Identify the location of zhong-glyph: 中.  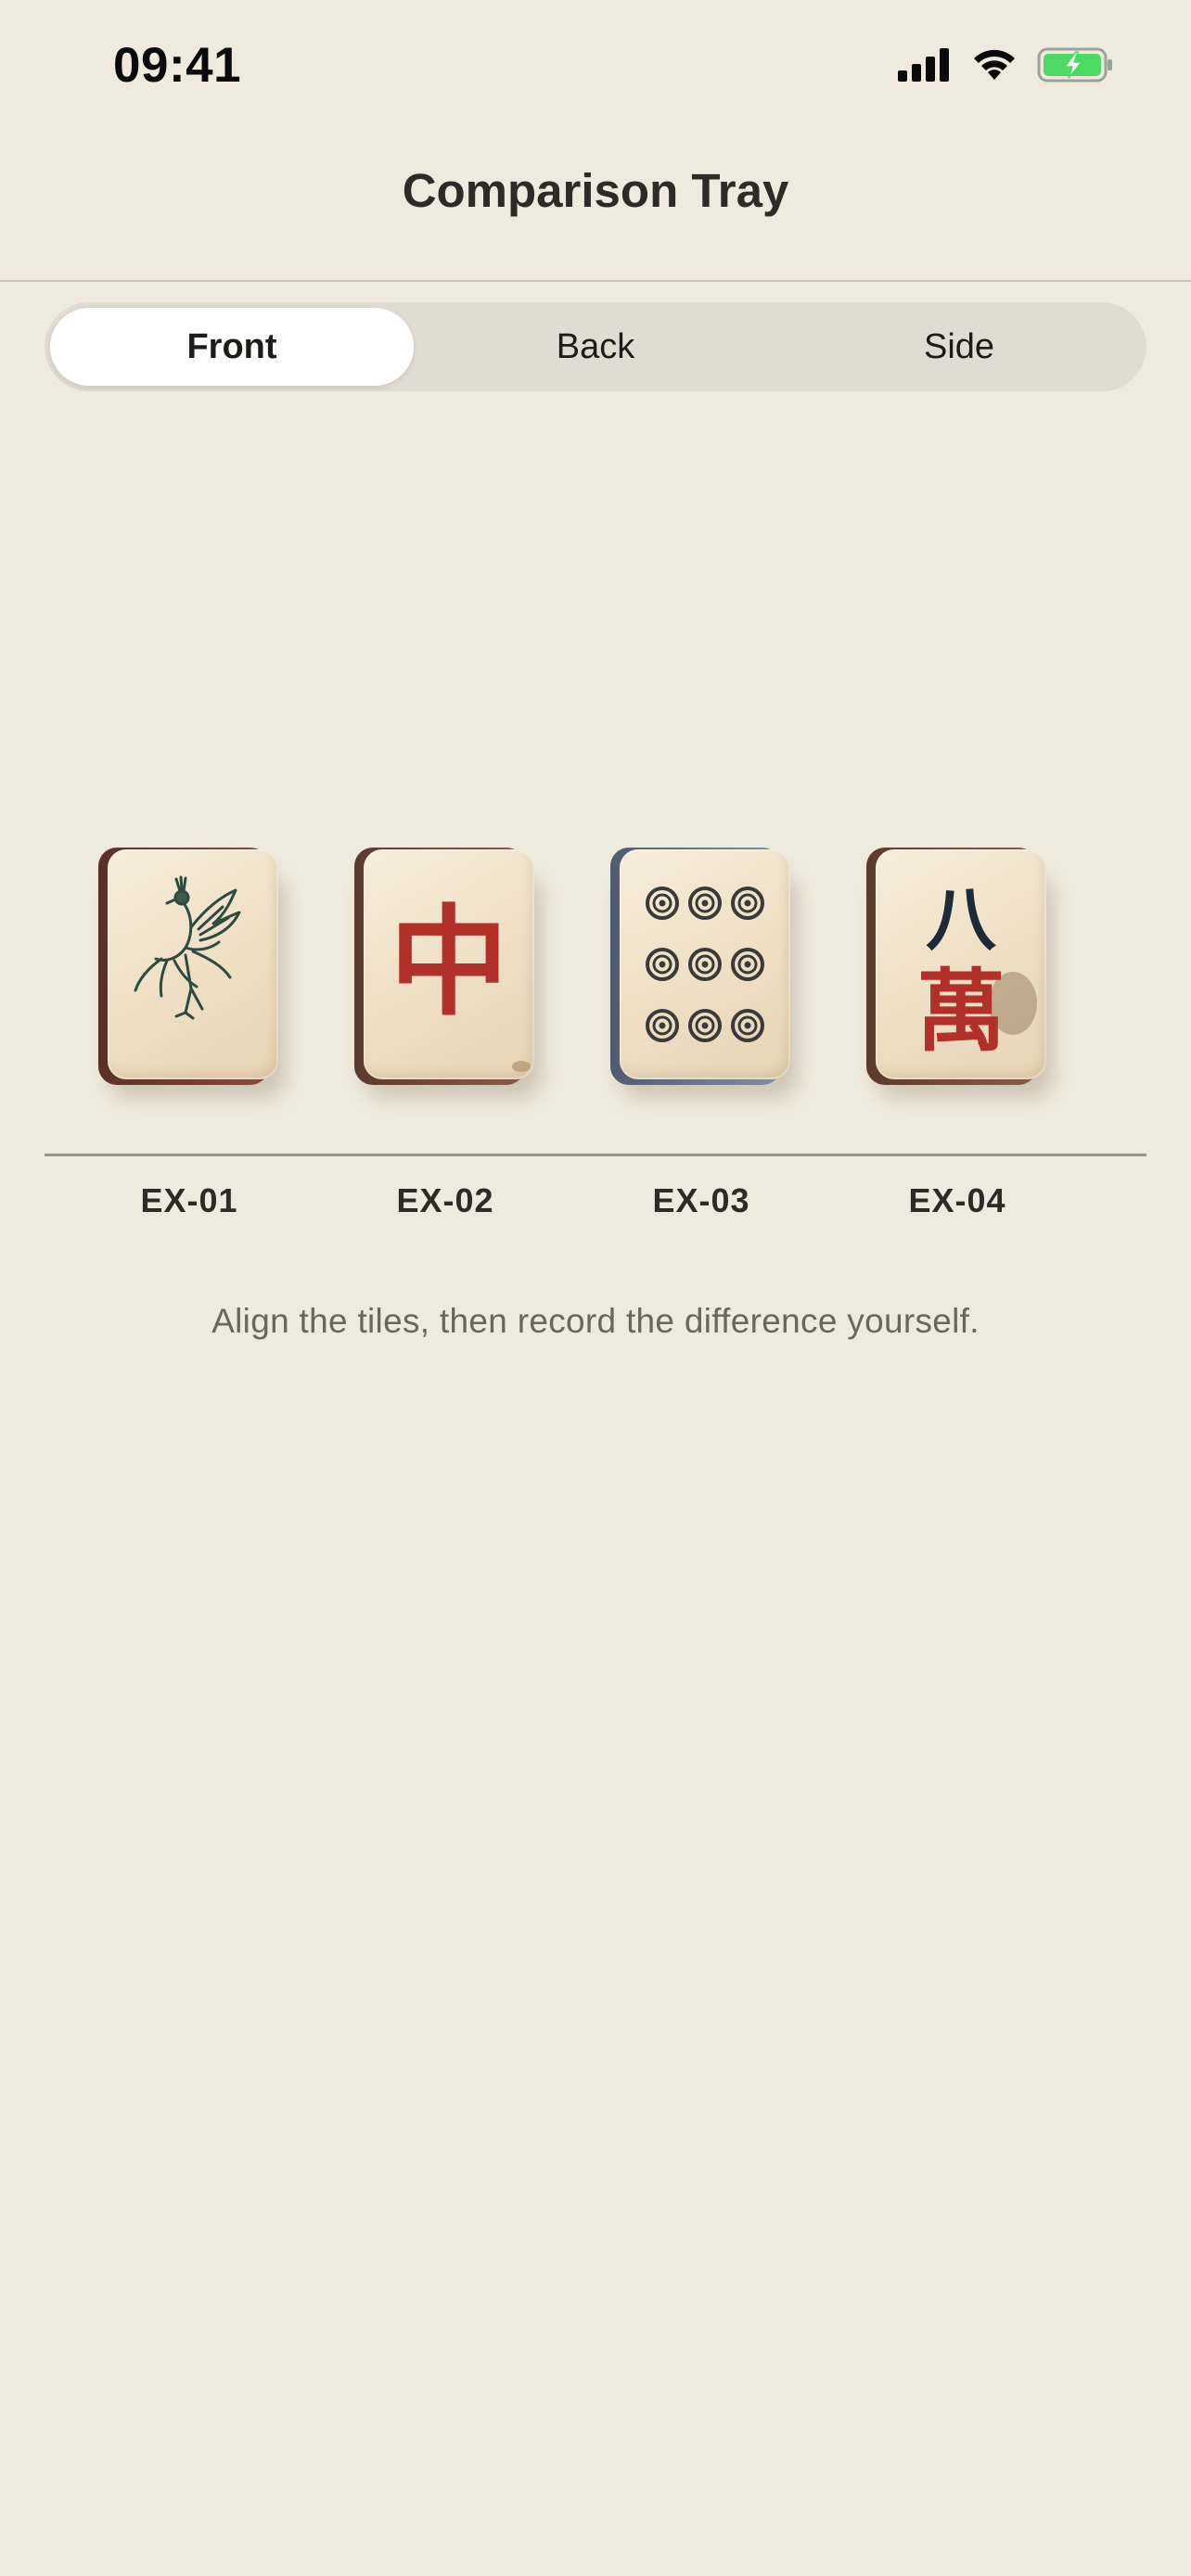
(449, 963).